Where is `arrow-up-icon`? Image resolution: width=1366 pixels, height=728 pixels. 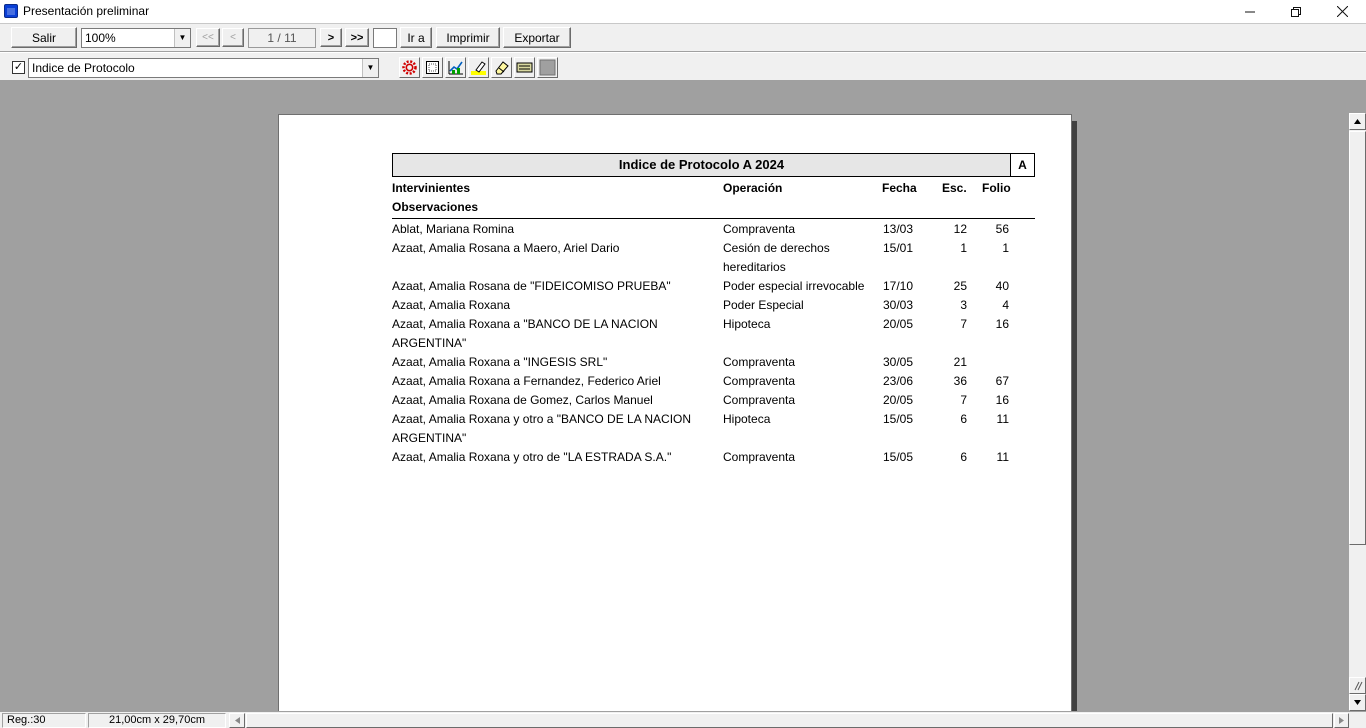
arrow-up-icon is located at coordinates (1357, 121).